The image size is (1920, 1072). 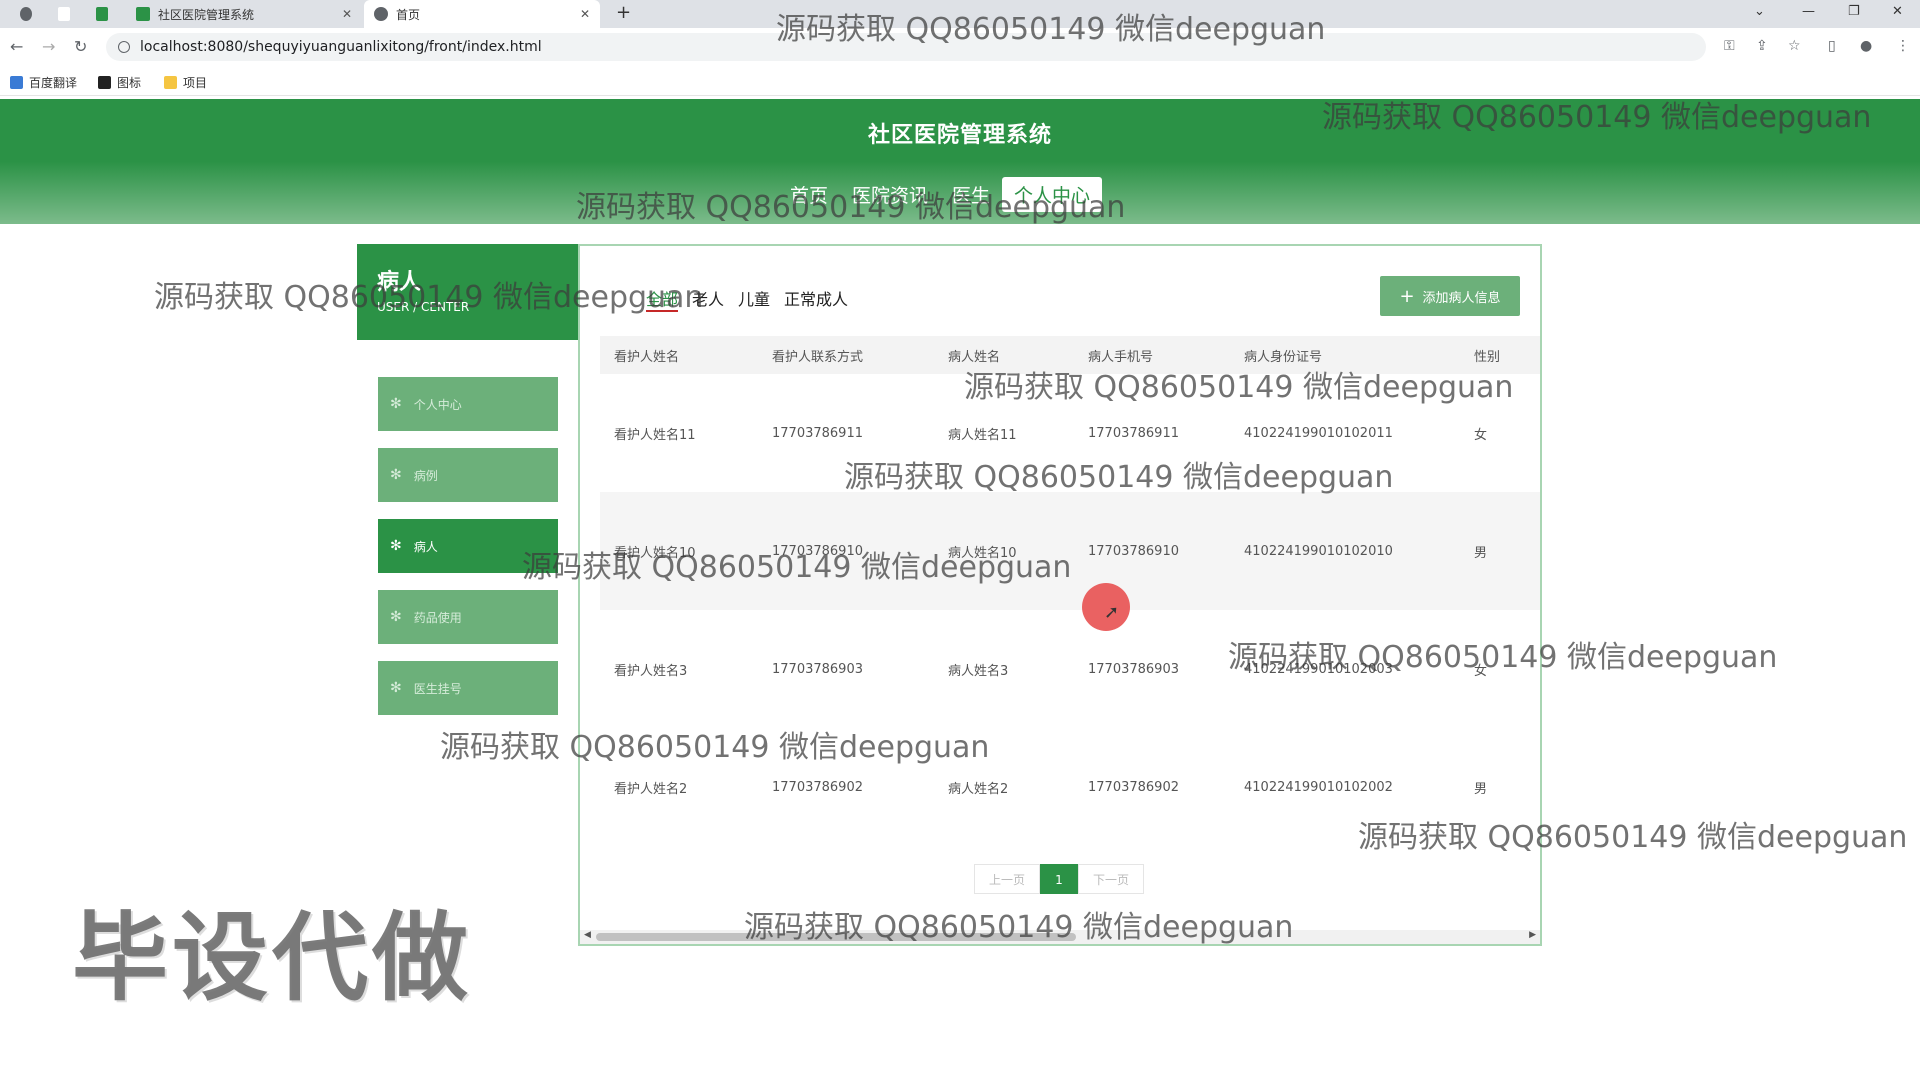 I want to click on sidebar-item-label: 医生挂号, so click(x=437, y=688).